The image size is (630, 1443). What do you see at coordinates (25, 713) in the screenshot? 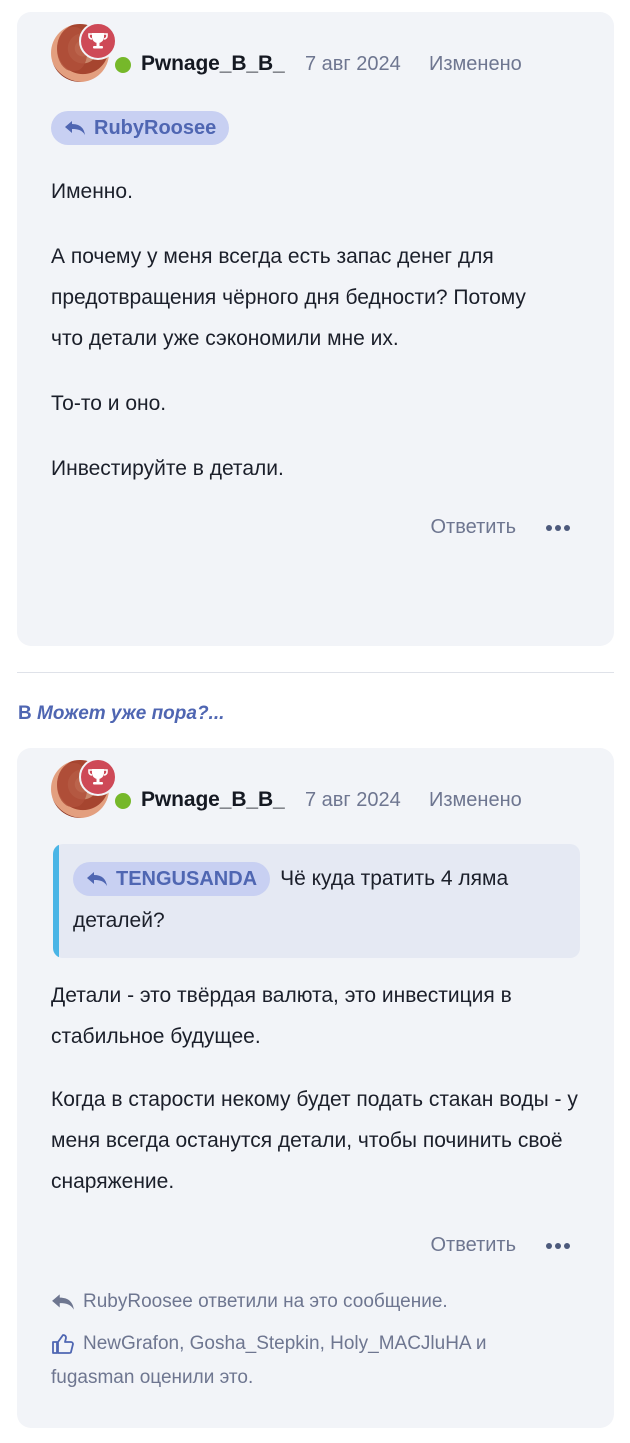
I see `thread-prefix: В` at bounding box center [25, 713].